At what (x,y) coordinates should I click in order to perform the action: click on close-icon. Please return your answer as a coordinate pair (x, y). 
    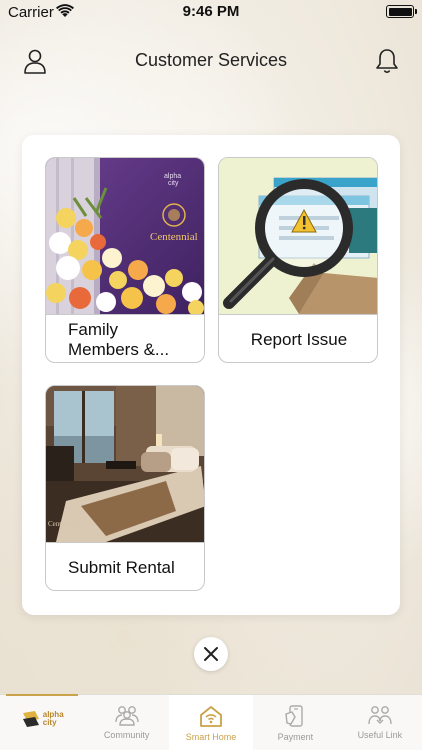
    Looking at the image, I should click on (211, 654).